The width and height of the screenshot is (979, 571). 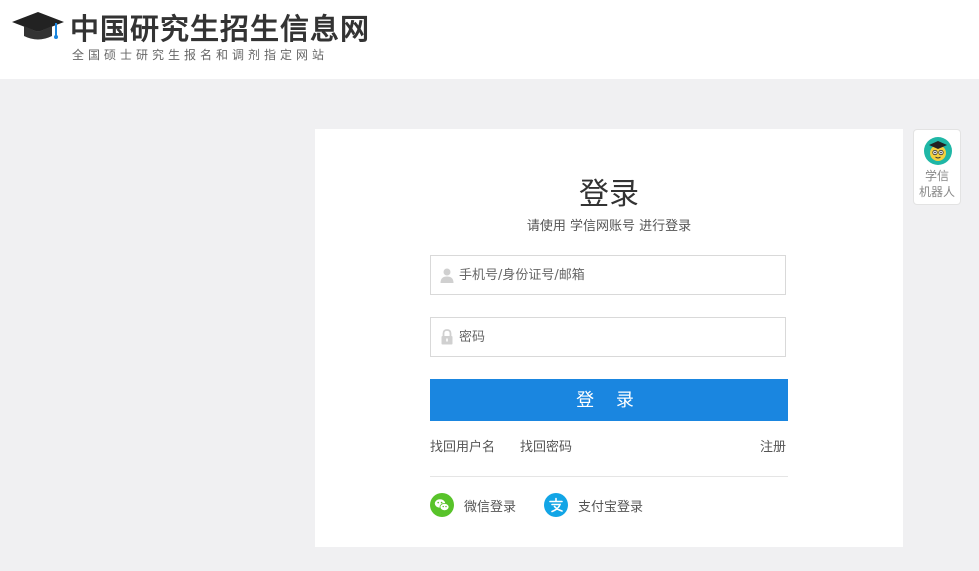 I want to click on alipay-icon, so click(x=556, y=505).